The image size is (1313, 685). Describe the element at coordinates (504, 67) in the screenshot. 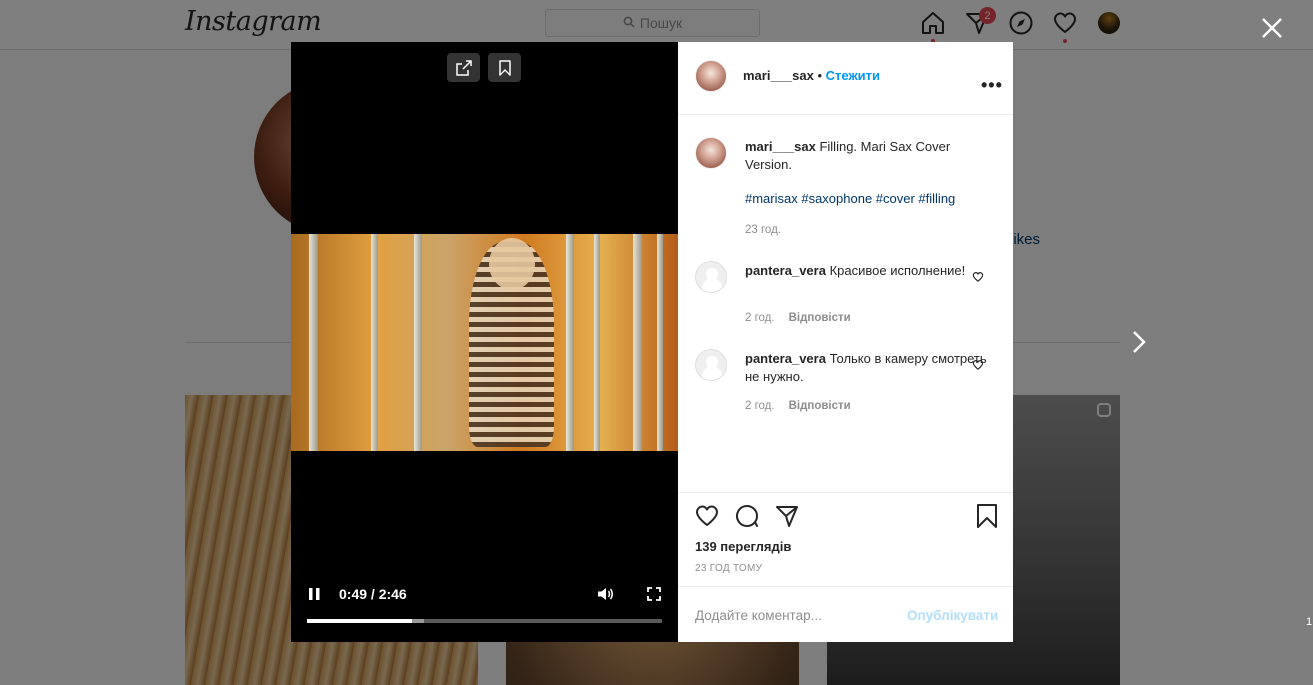

I see `save-bookmark-icon` at that location.